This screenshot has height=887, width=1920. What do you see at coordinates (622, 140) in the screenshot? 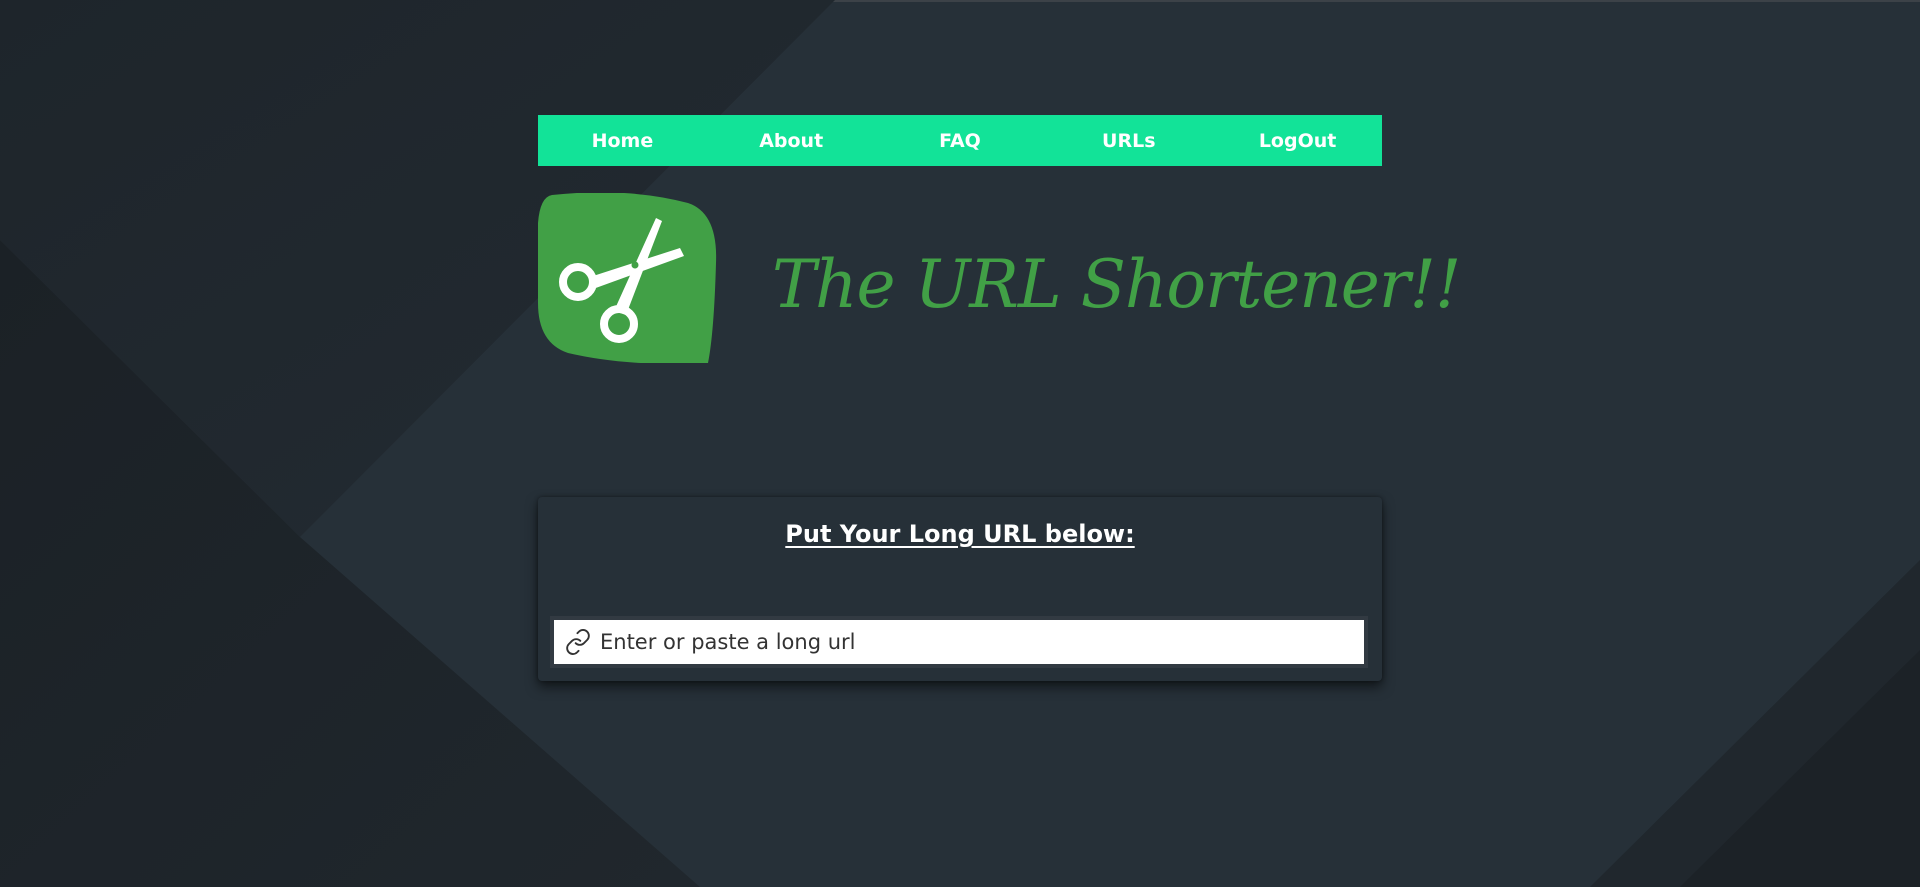
I see `nav-home-link: Home` at bounding box center [622, 140].